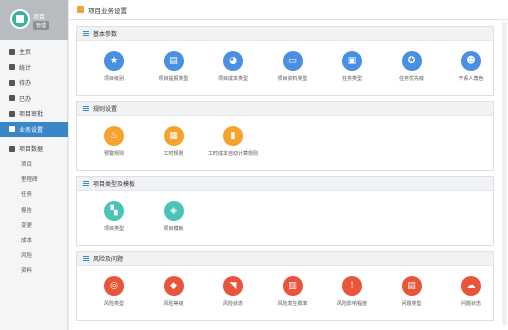 Image resolution: width=508 pixels, height=330 pixels. I want to click on section-header: 规则设置, so click(285, 109).